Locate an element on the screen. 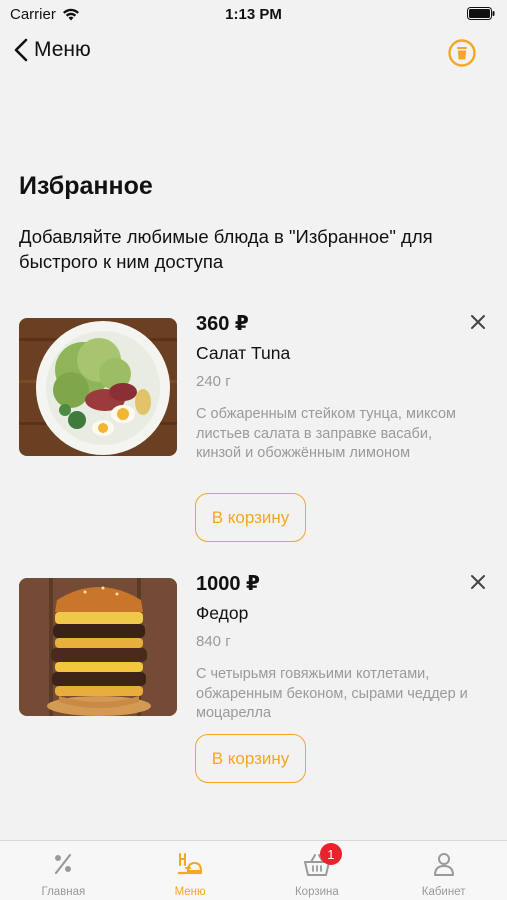 This screenshot has height=900, width=507. menu-food-icon is located at coordinates (190, 864).